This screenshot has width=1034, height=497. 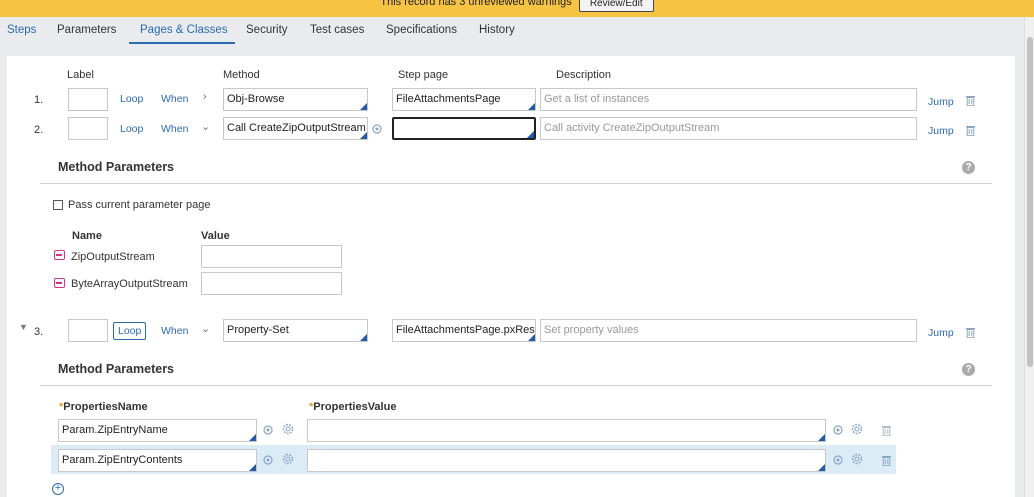 I want to click on warning-text: This record has 3 unreviewed warnings, so click(x=476, y=4).